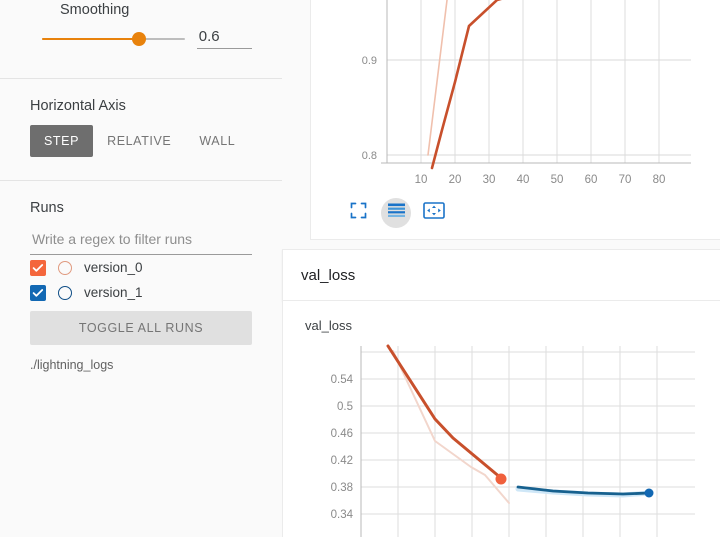 Image resolution: width=720 pixels, height=537 pixels. What do you see at coordinates (659, 180) in the screenshot?
I see `svg-text: 80` at bounding box center [659, 180].